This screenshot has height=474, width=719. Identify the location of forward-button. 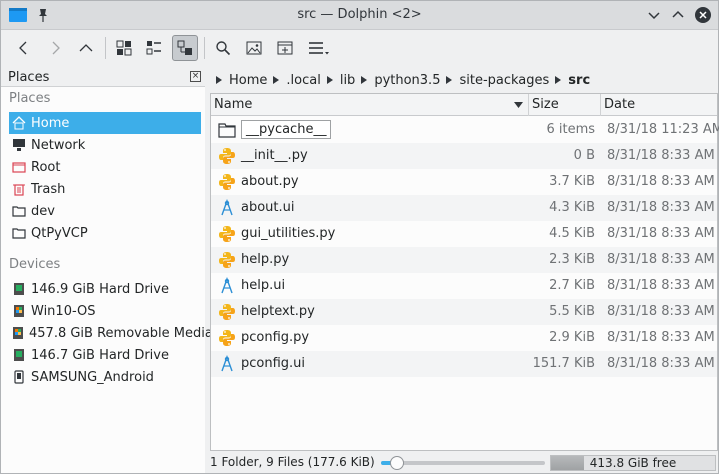
(55, 48).